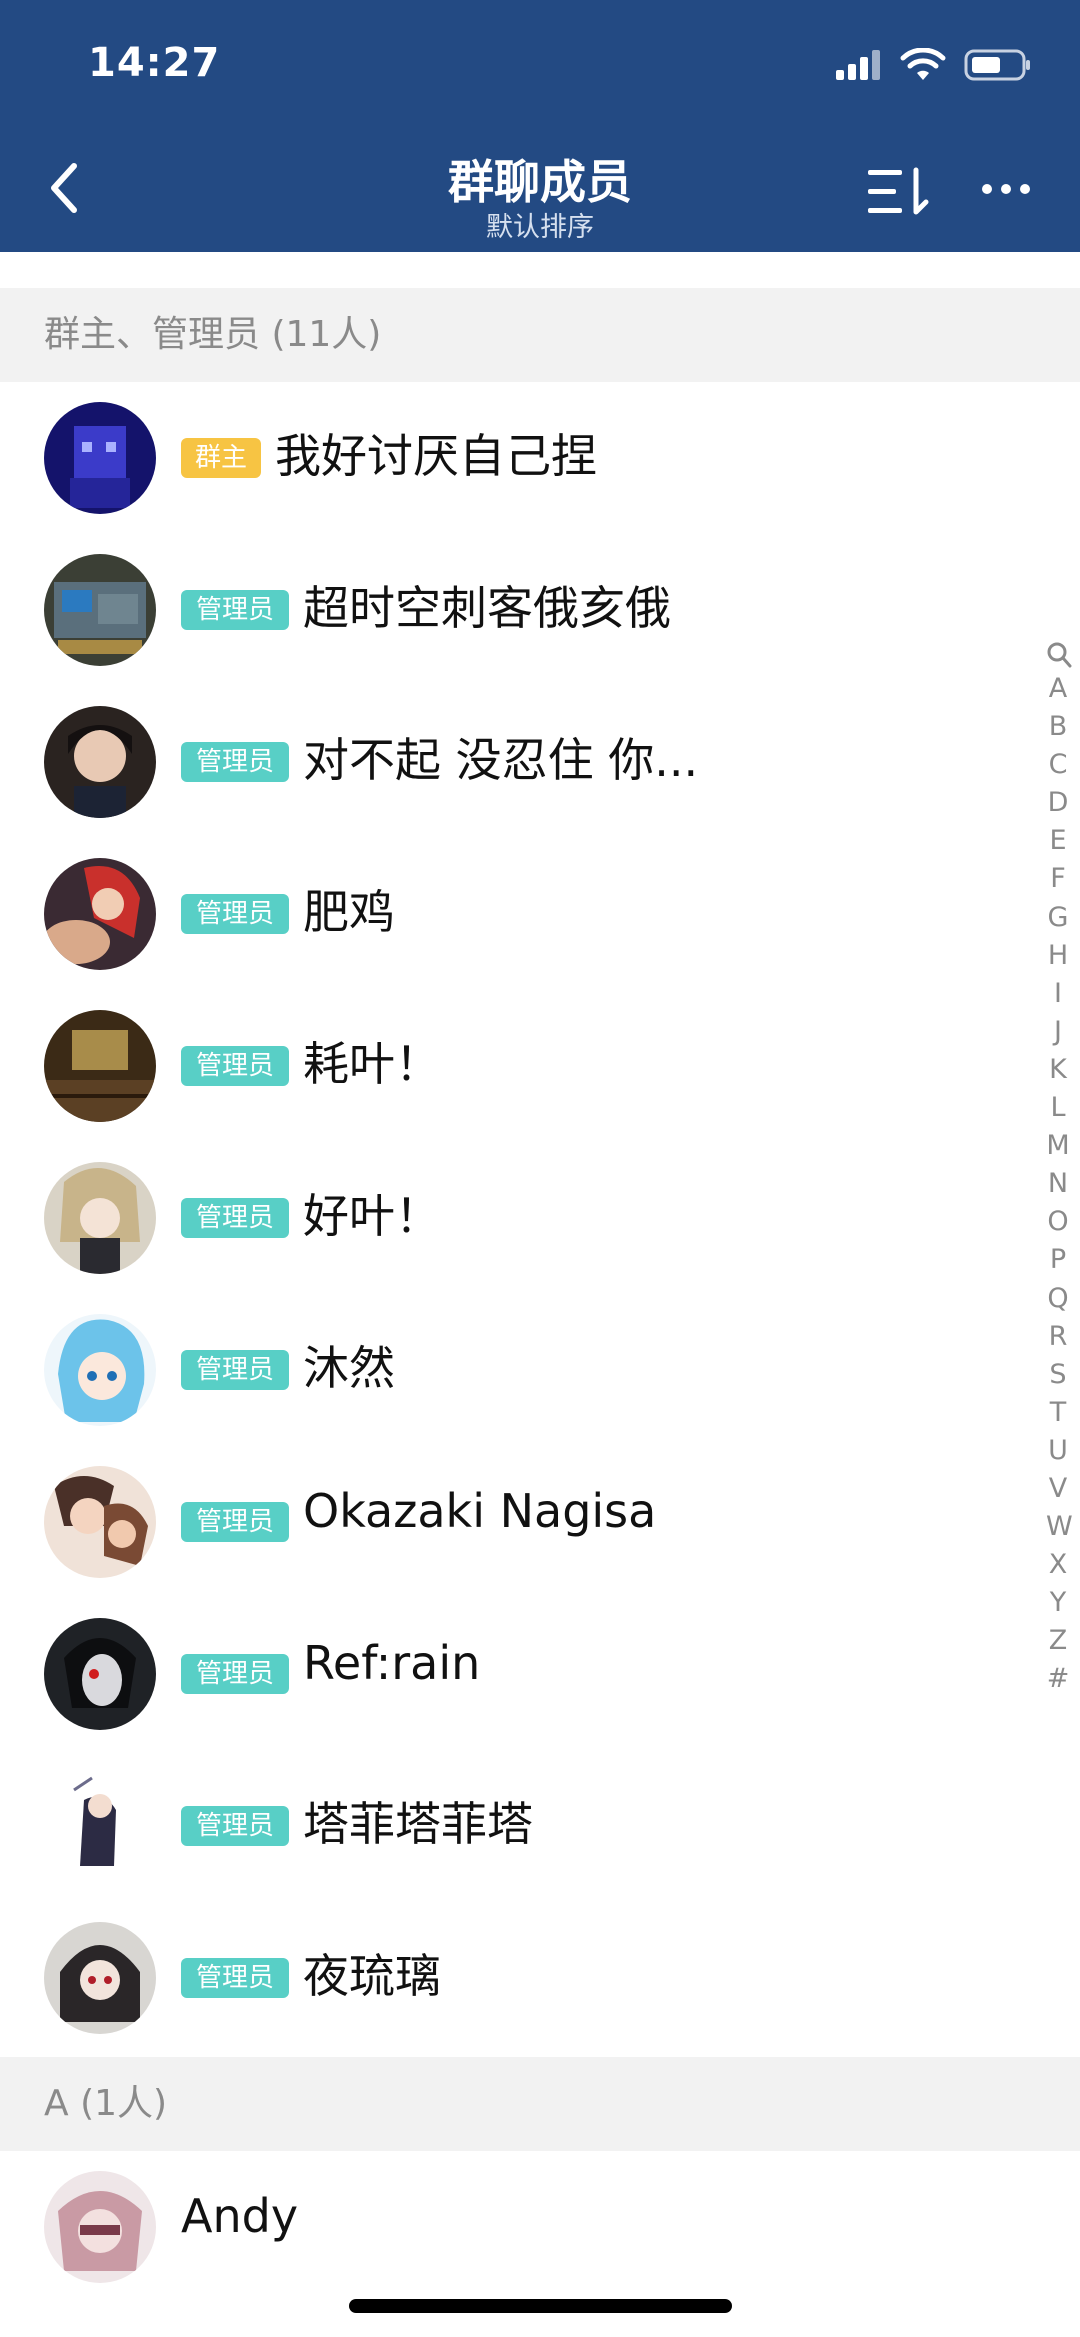  Describe the element at coordinates (515, 1066) in the screenshot. I see `member-row: 管理员 耗叶！` at that location.